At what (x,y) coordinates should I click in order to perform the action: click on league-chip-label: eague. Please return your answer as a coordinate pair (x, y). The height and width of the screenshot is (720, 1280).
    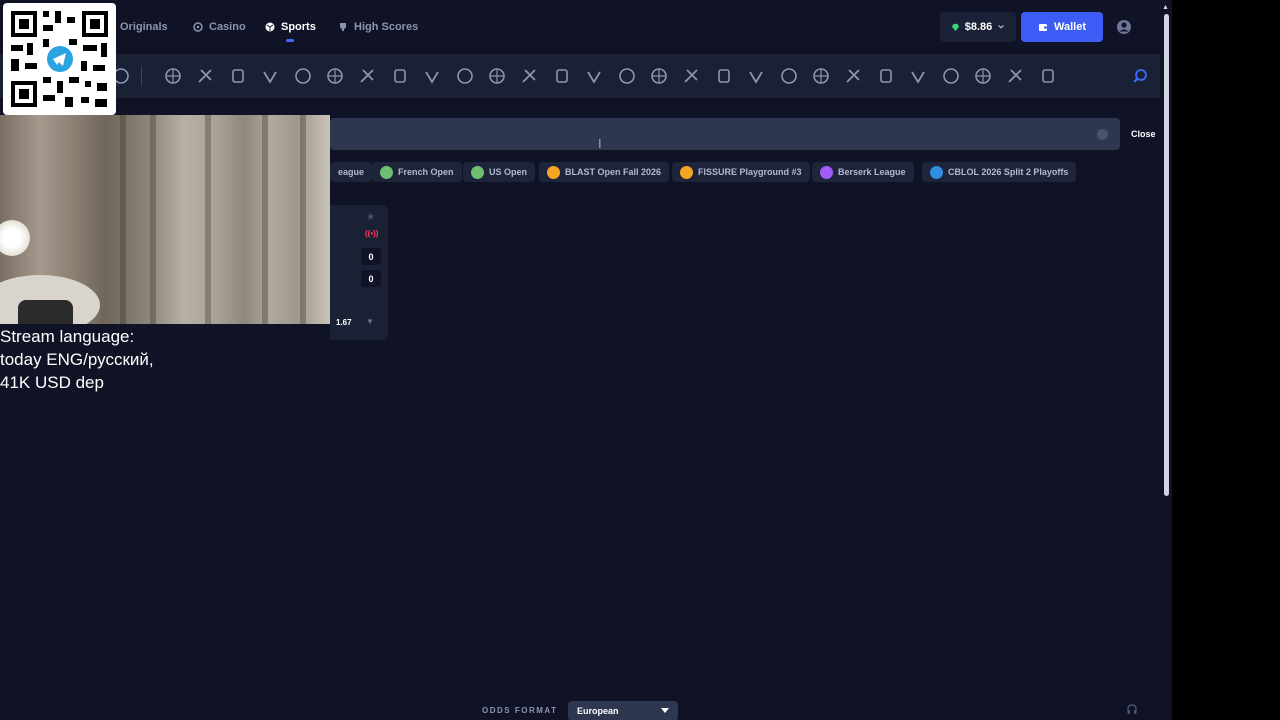
    Looking at the image, I should click on (351, 172).